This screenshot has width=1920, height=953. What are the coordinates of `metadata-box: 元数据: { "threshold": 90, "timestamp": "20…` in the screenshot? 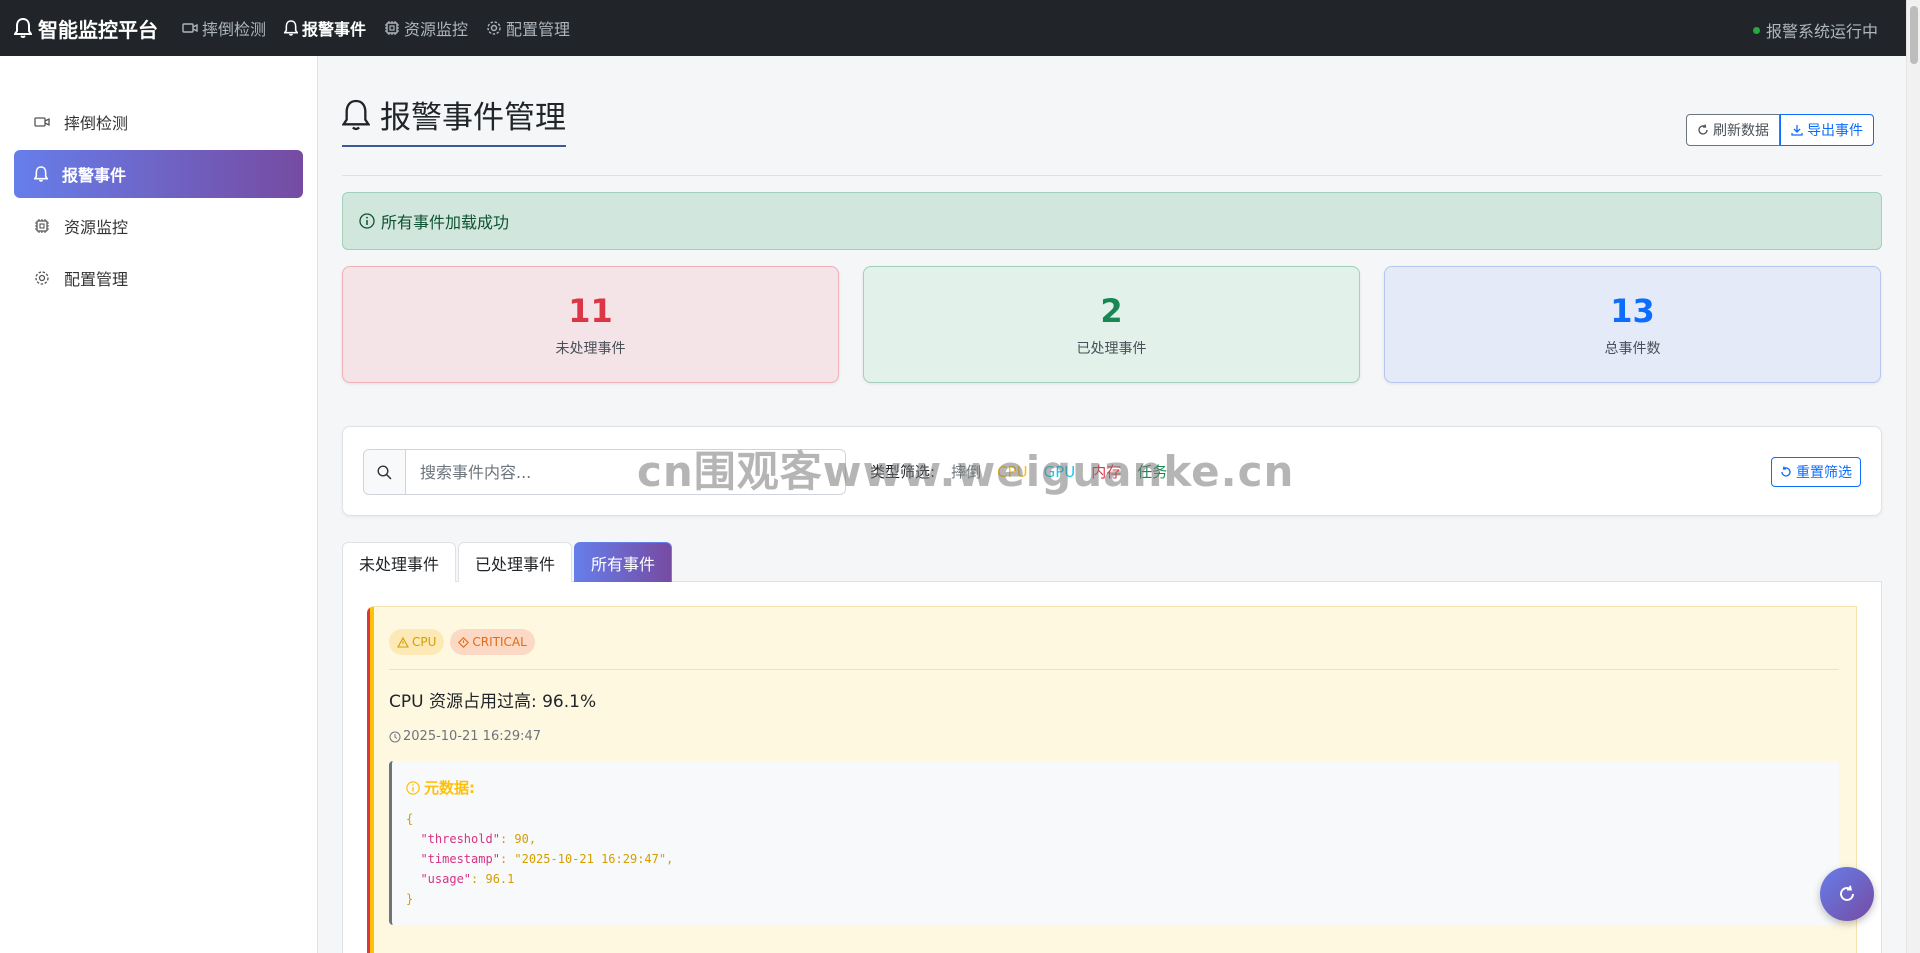 It's located at (1114, 843).